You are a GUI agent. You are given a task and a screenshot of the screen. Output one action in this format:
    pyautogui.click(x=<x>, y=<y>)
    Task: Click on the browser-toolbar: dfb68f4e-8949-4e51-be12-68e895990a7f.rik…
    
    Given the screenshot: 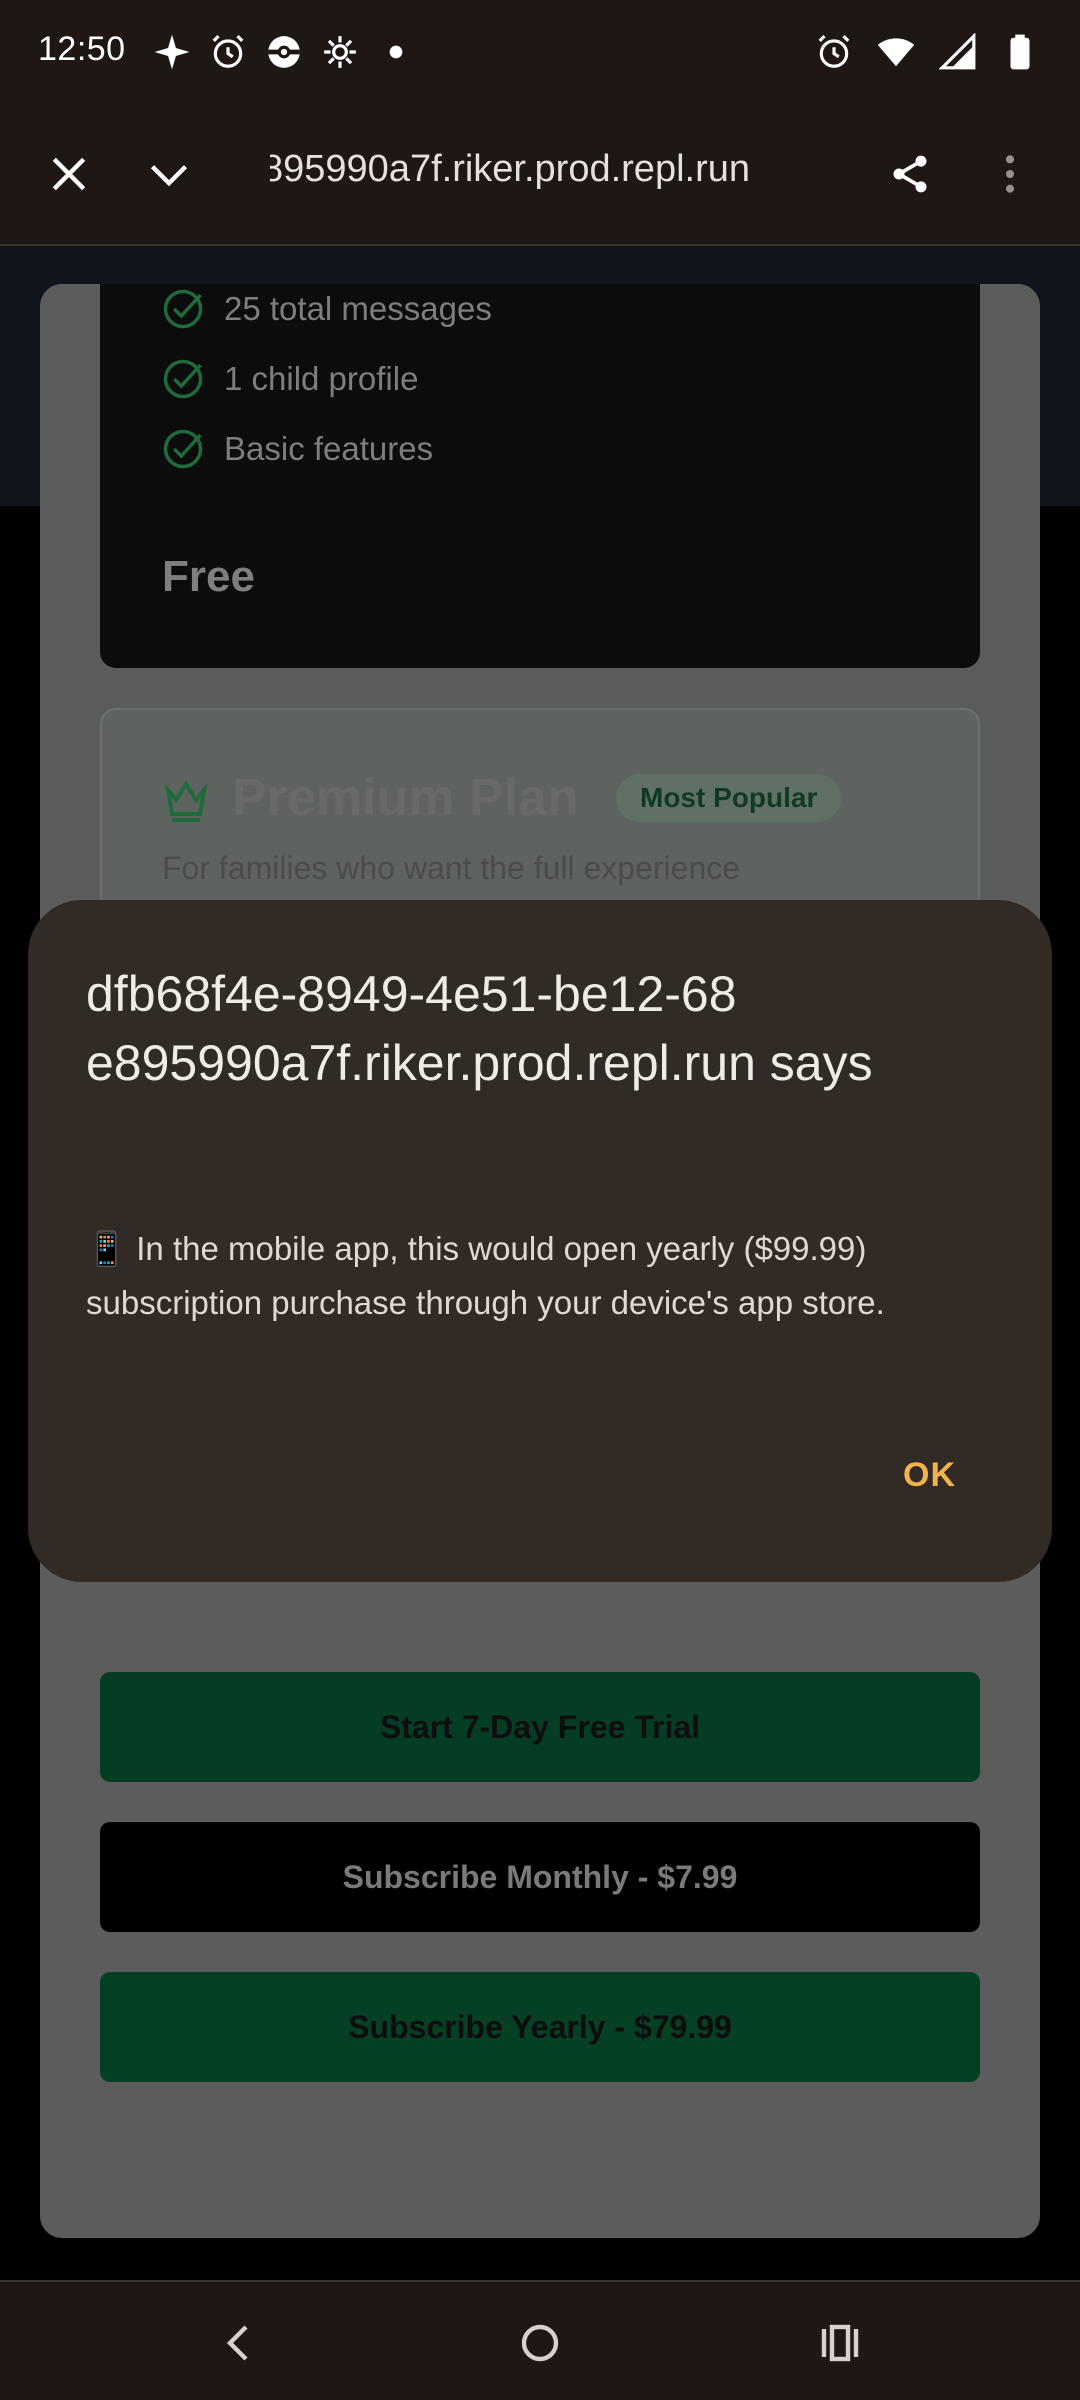 What is the action you would take?
    pyautogui.click(x=540, y=175)
    